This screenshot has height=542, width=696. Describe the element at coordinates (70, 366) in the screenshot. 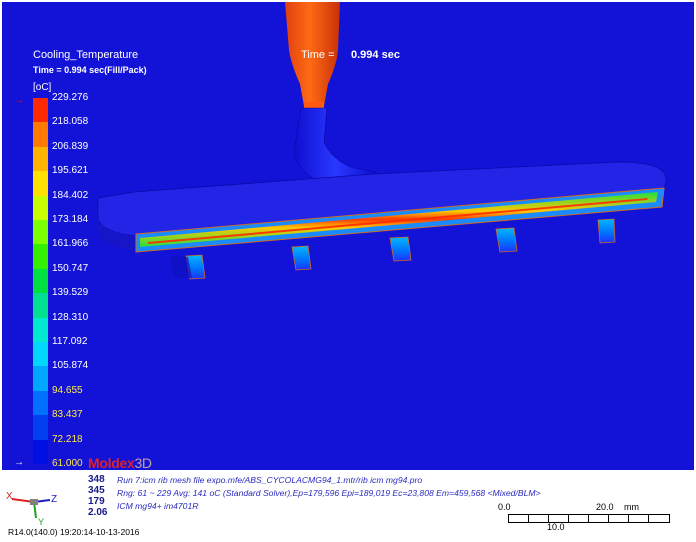

I see `legend-tick-label: 105.874` at that location.